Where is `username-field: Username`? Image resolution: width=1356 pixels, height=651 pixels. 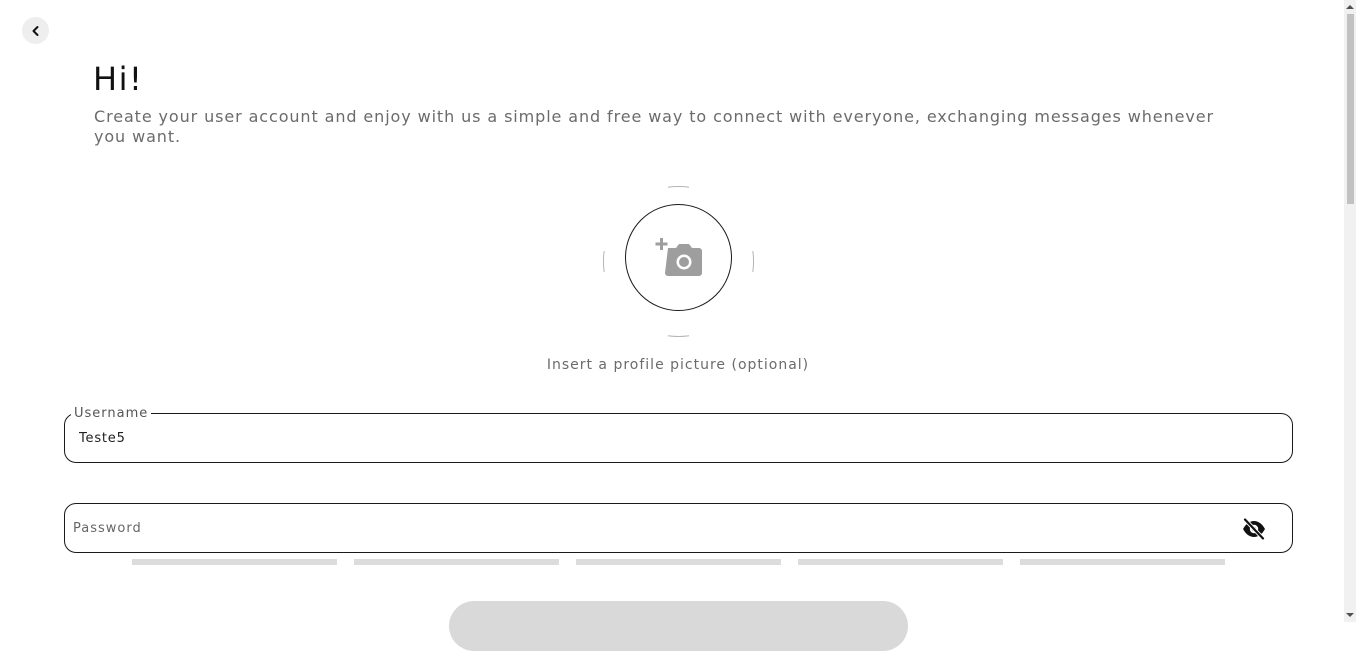
username-field: Username is located at coordinates (678, 434).